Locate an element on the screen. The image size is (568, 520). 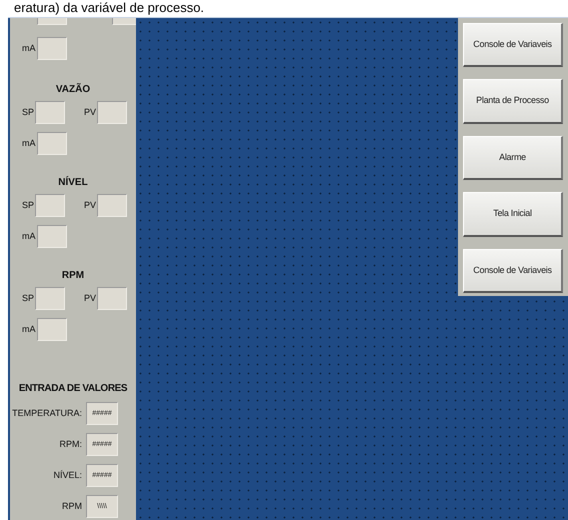
section-title: ENTRADA DE VALORES is located at coordinates (73, 389).